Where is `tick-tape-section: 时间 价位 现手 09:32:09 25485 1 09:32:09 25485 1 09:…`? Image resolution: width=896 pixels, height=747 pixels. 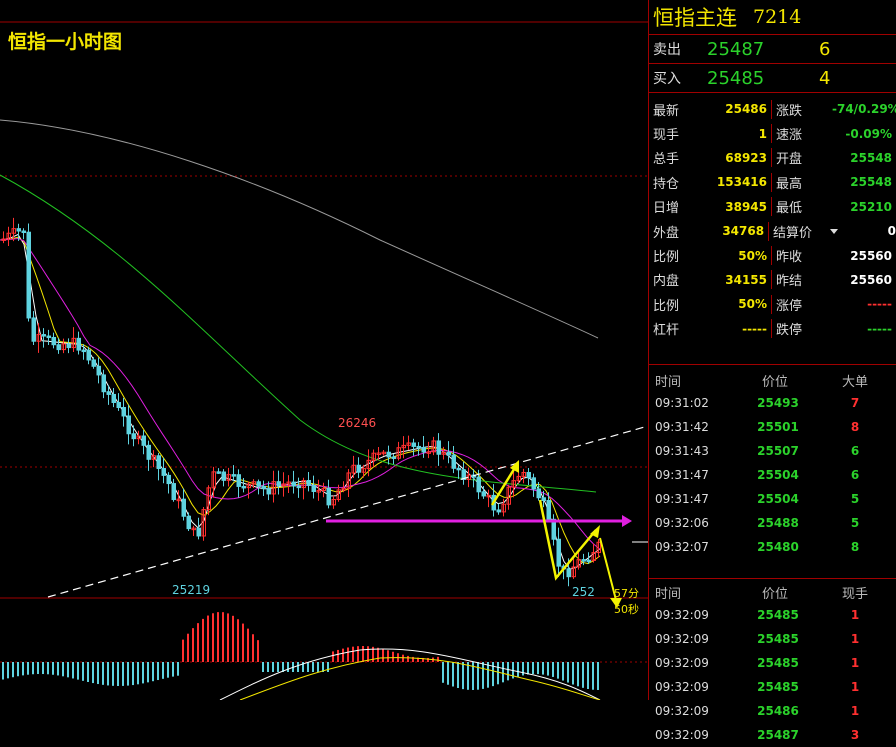
tick-tape-section: 时间 价位 现手 09:32:09 25485 1 09:32:09 25485 1 09:… is located at coordinates (772, 663).